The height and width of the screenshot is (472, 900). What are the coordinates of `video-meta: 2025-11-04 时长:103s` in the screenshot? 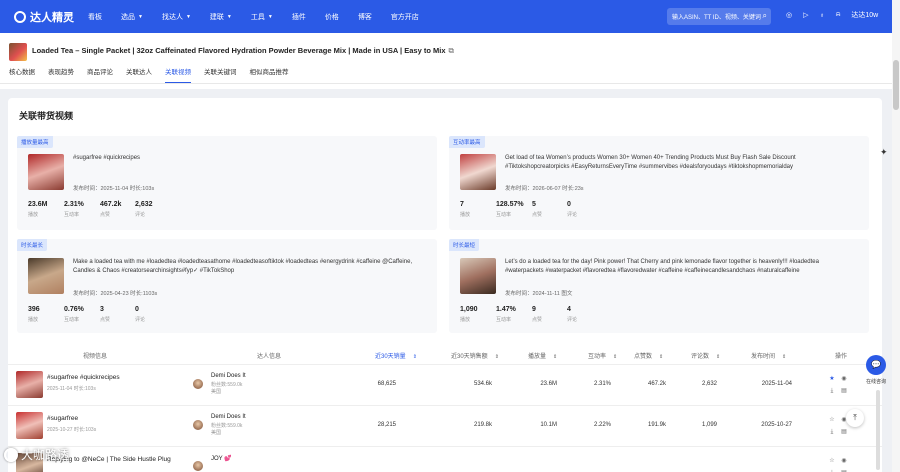 It's located at (71, 389).